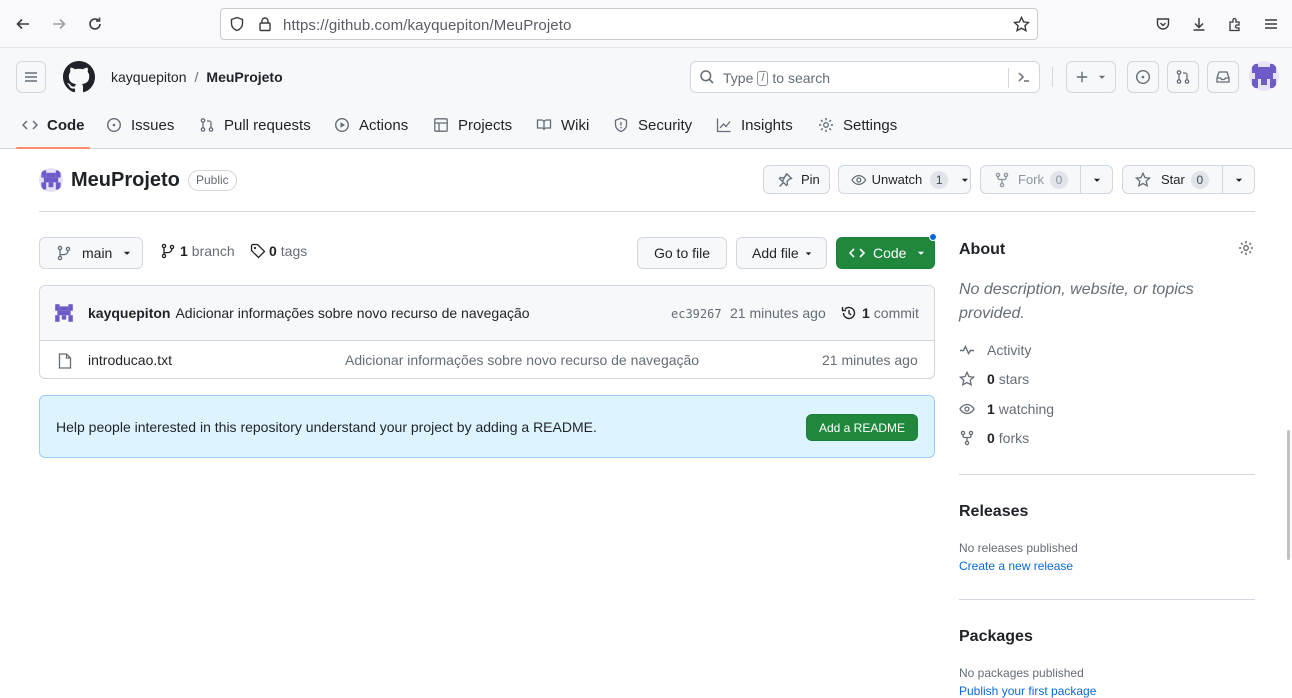 This screenshot has height=698, width=1292. I want to click on search-shortcut-key: /, so click(763, 78).